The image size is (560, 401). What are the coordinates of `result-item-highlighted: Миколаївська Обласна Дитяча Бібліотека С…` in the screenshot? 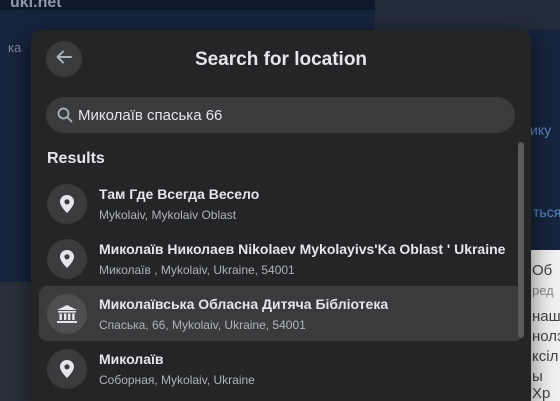 It's located at (281, 313).